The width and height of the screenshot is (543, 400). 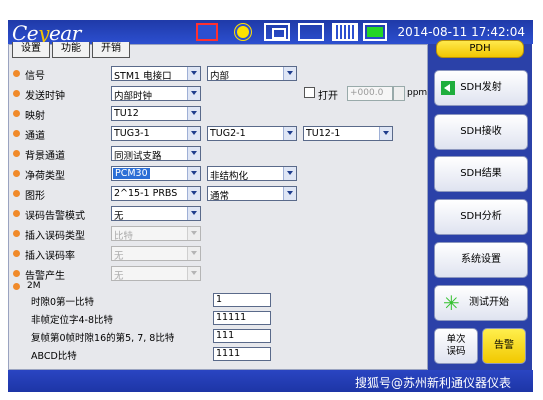 What do you see at coordinates (242, 318) in the screenshot?
I see `nfas-bits-input: 11111` at bounding box center [242, 318].